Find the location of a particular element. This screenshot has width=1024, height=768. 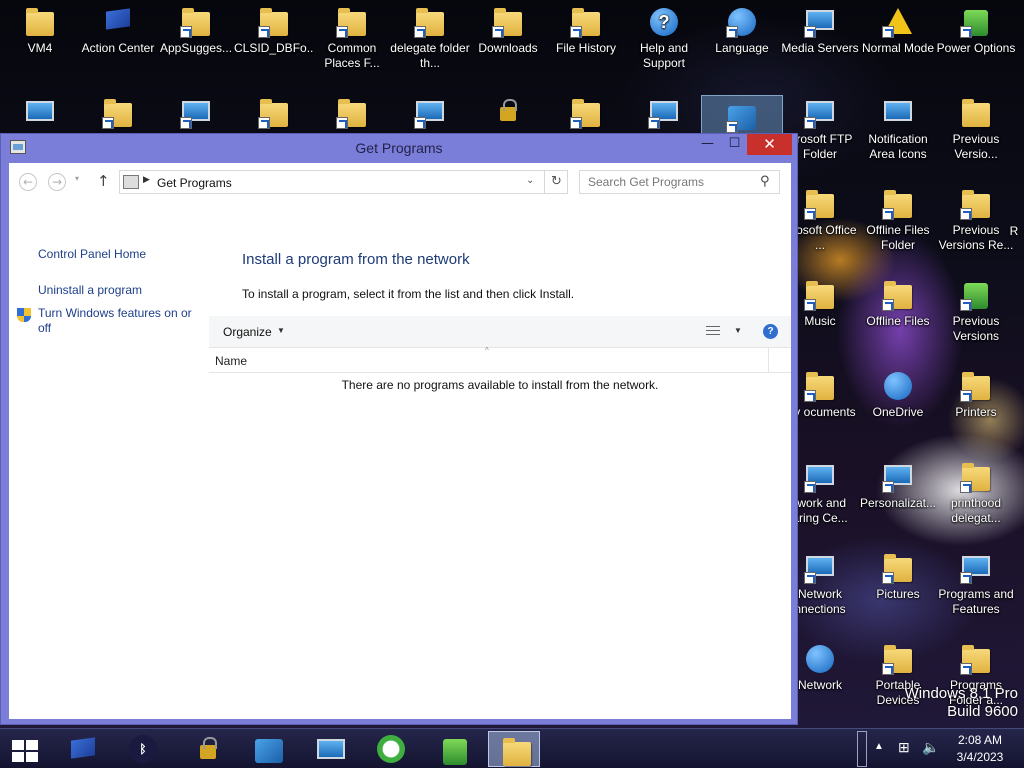

taskbar-action-center is located at coordinates (81, 749).